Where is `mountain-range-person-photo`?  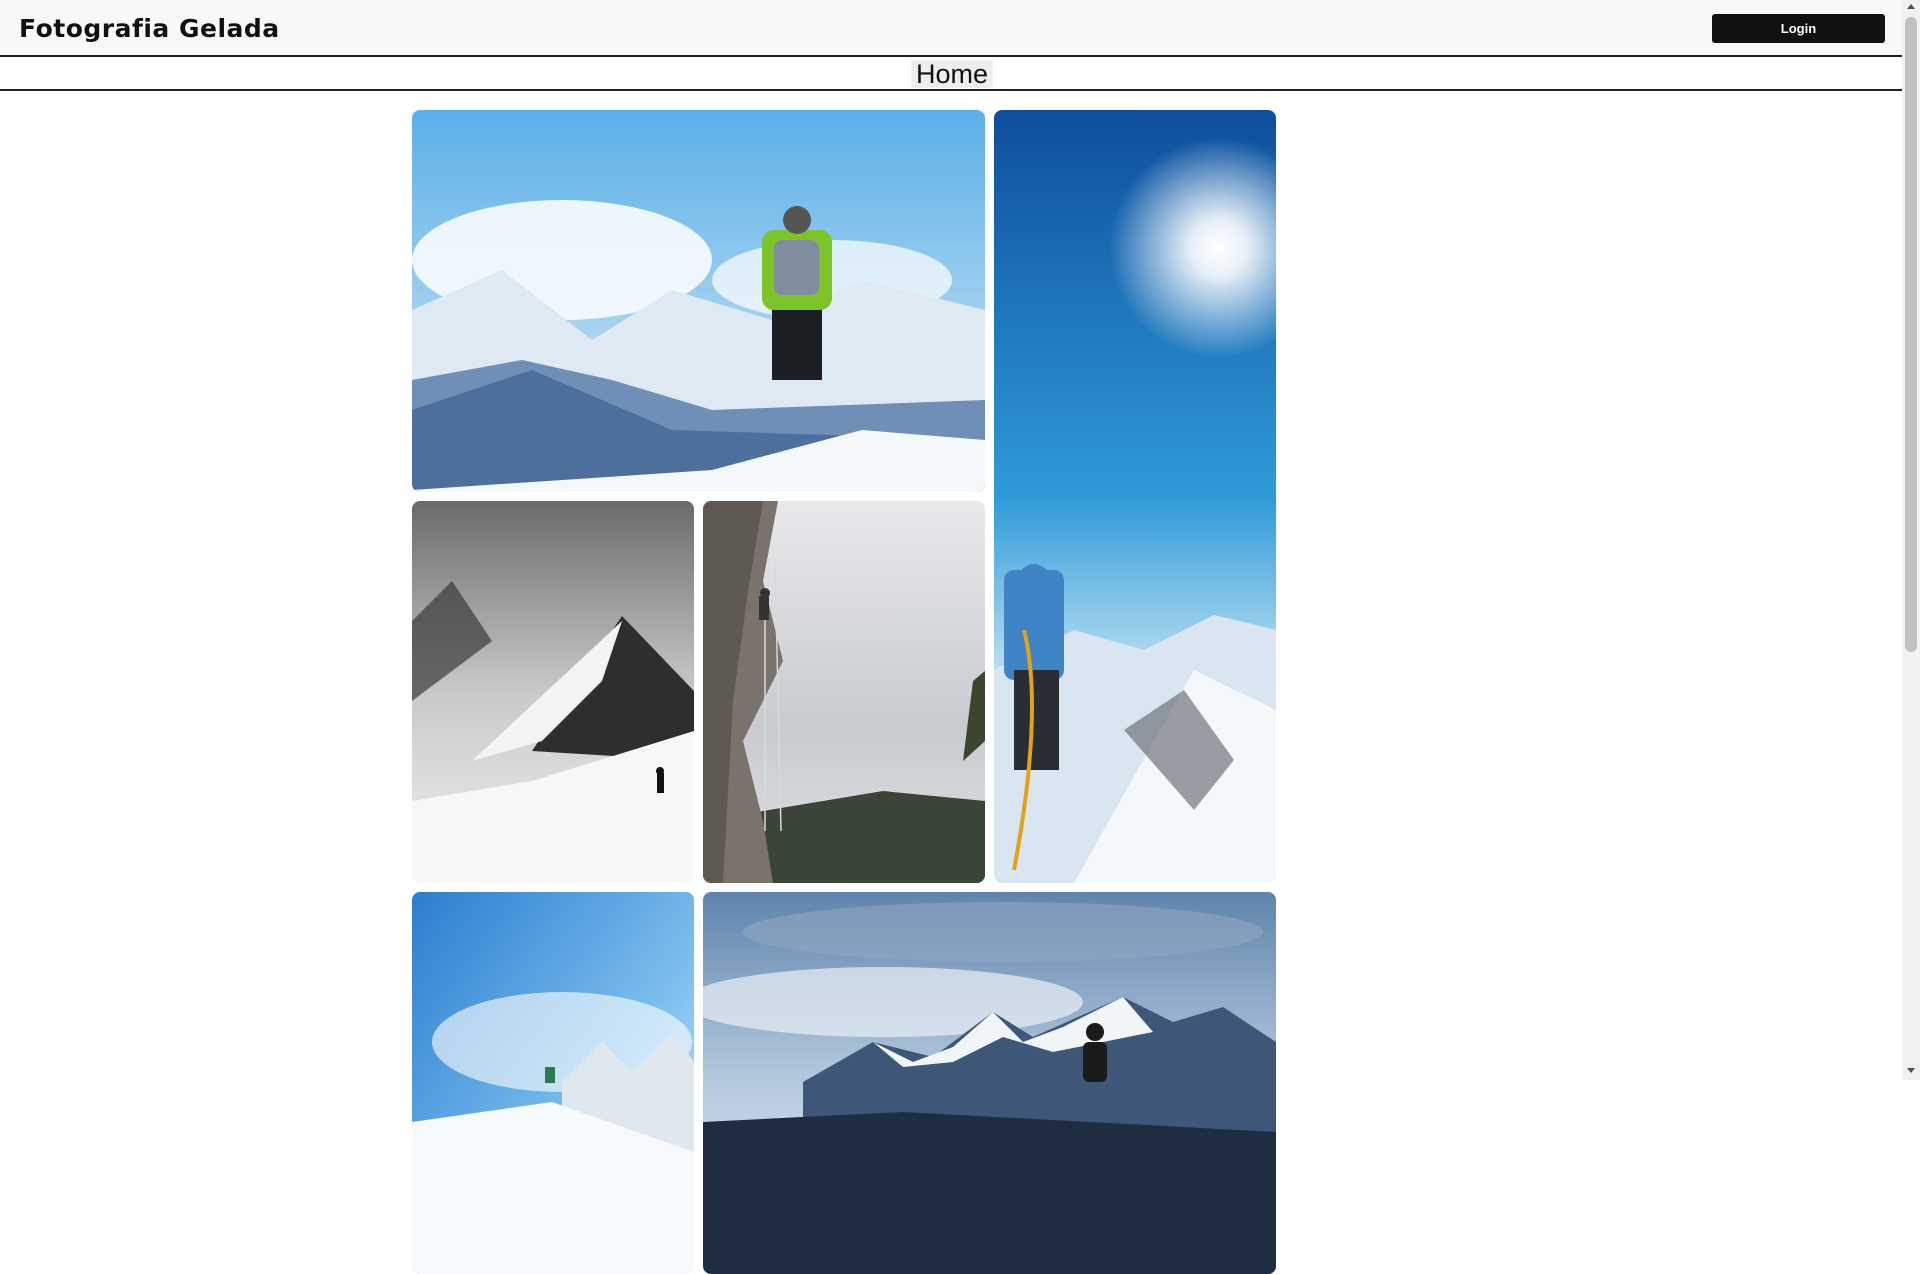
mountain-range-person-photo is located at coordinates (989, 1083).